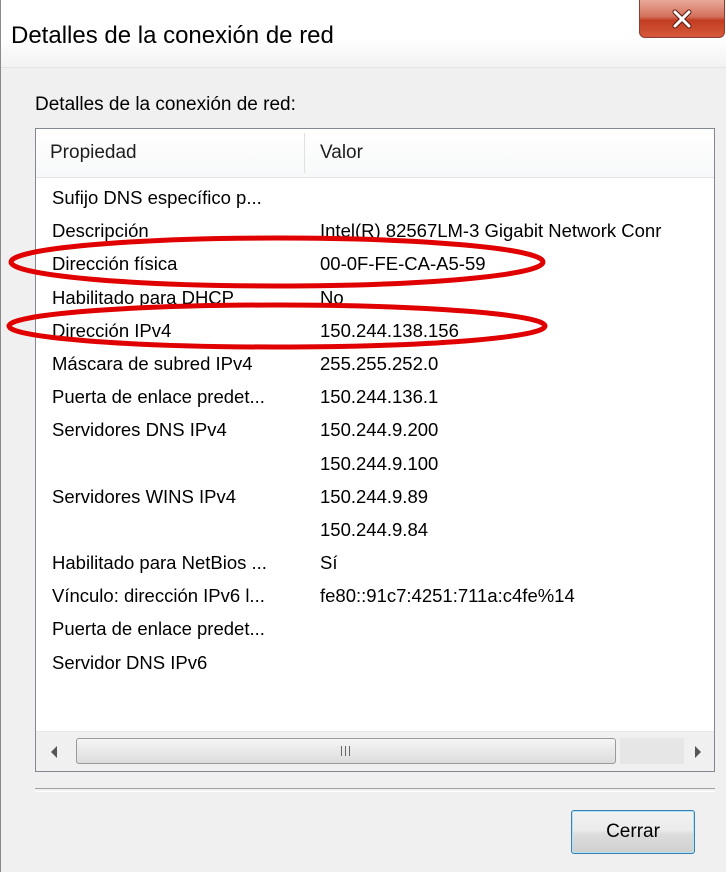 This screenshot has height=872, width=726. Describe the element at coordinates (379, 397) in the screenshot. I see `row-value: 150.244.136.1` at that location.